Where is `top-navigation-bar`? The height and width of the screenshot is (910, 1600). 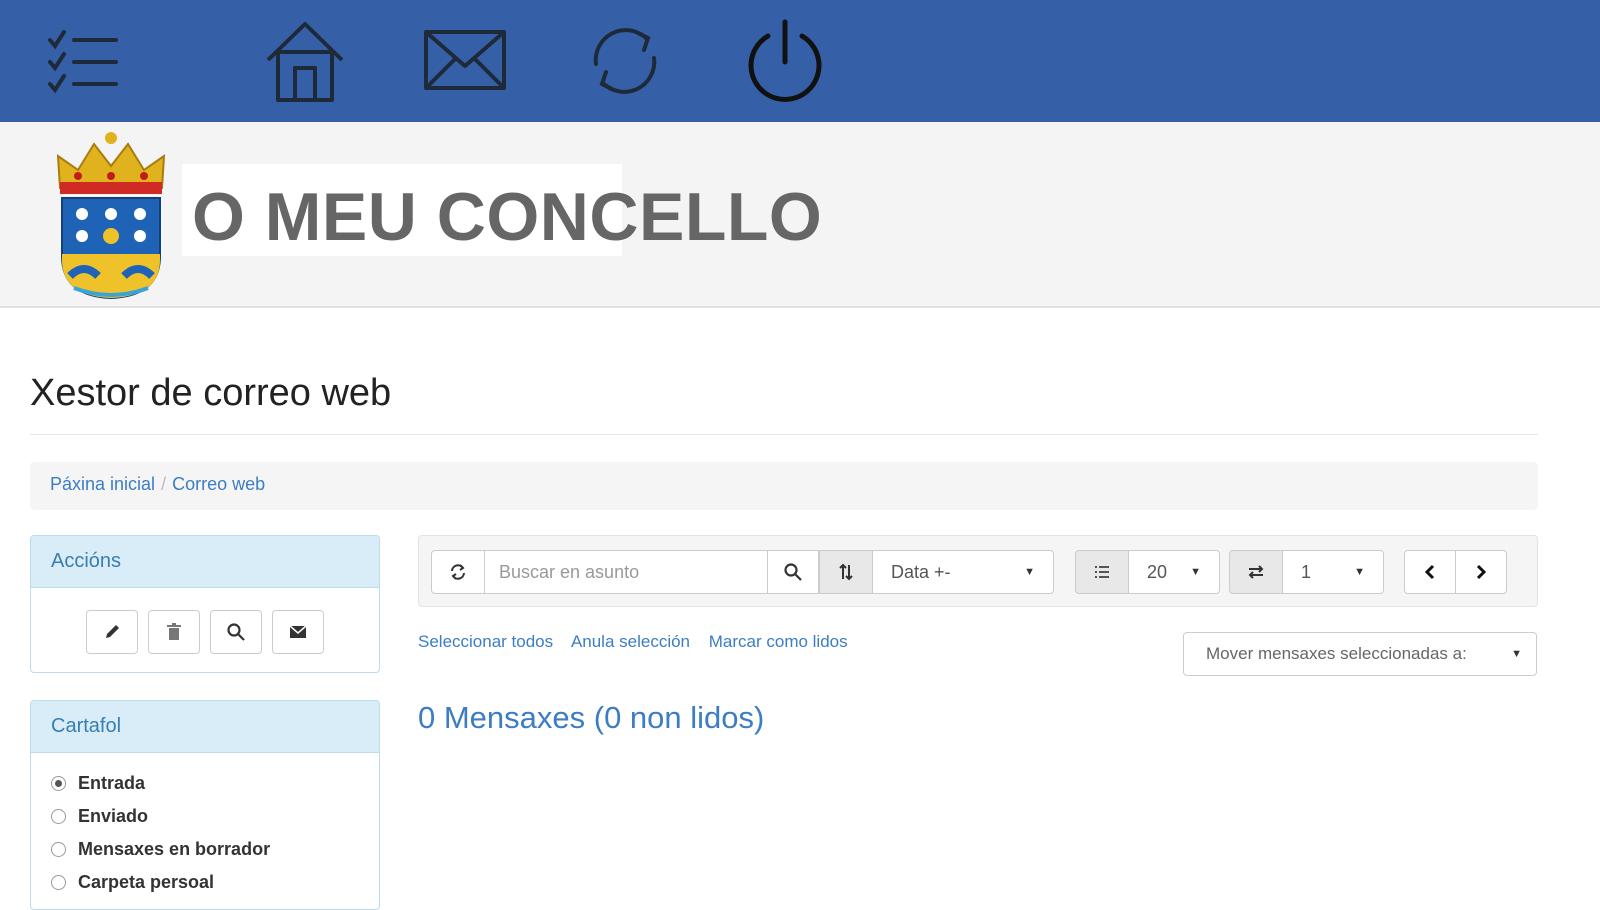 top-navigation-bar is located at coordinates (800, 61).